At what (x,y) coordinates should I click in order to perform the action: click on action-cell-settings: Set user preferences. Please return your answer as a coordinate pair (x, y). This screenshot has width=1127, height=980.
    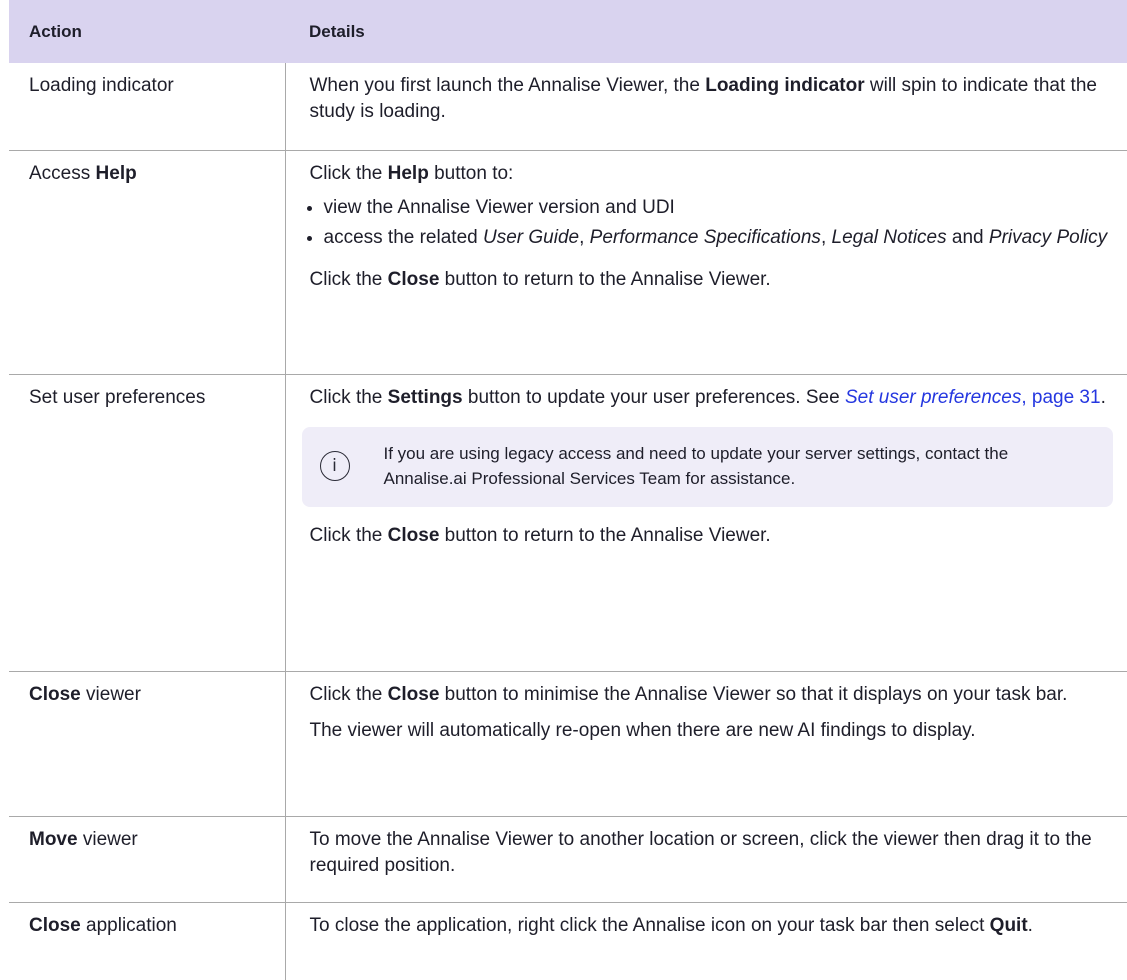
    Looking at the image, I should click on (147, 523).